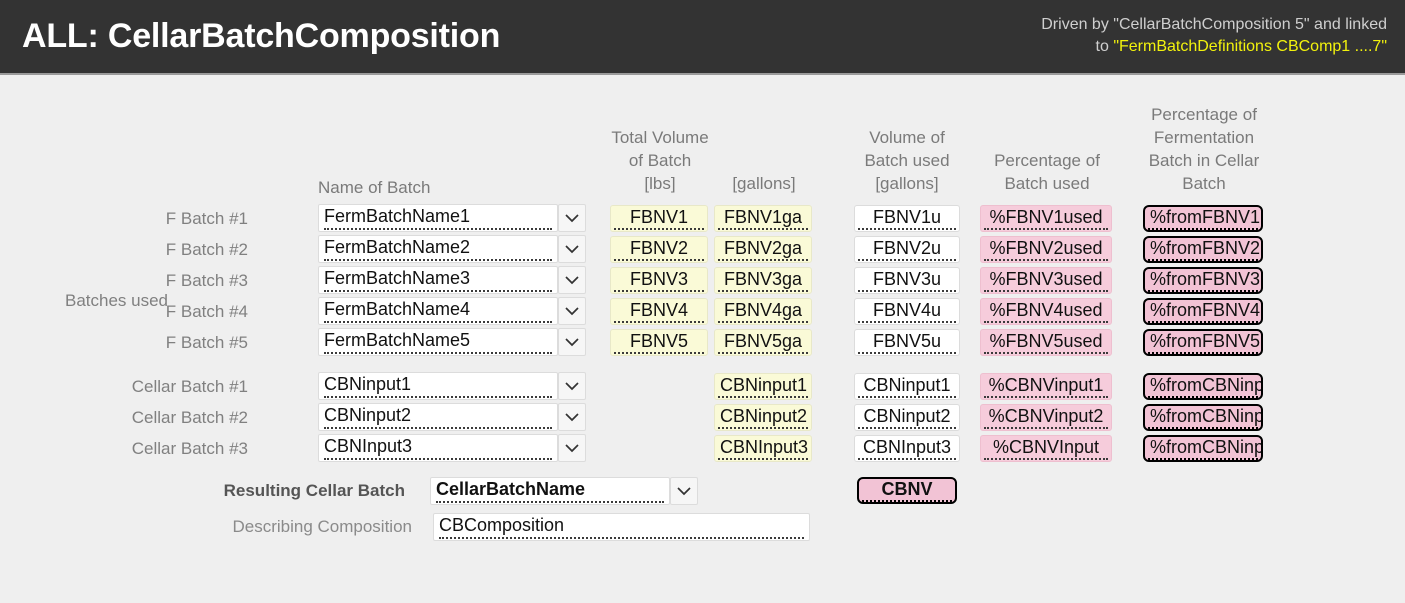 The height and width of the screenshot is (603, 1405). I want to click on ferm-row-5-total-volume-gallons: FBNV5ga, so click(763, 342).